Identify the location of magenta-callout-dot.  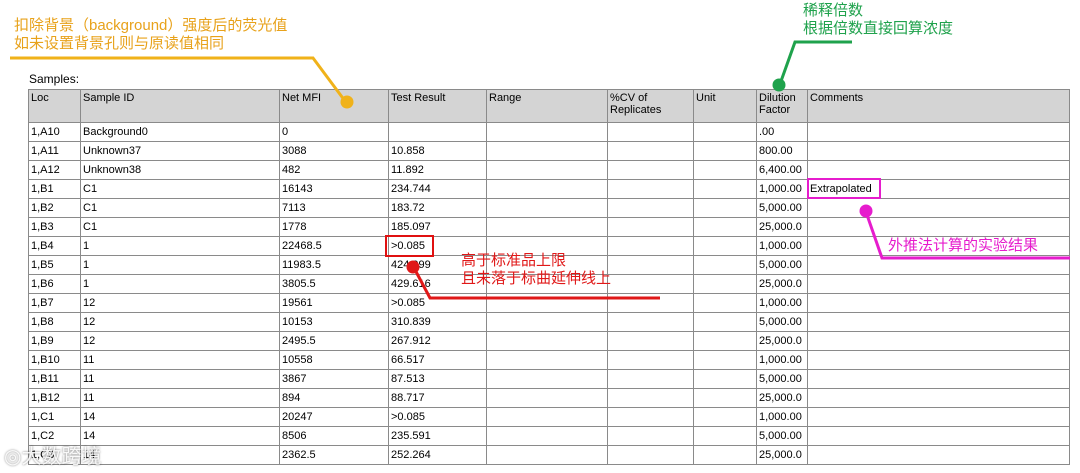
(866, 211).